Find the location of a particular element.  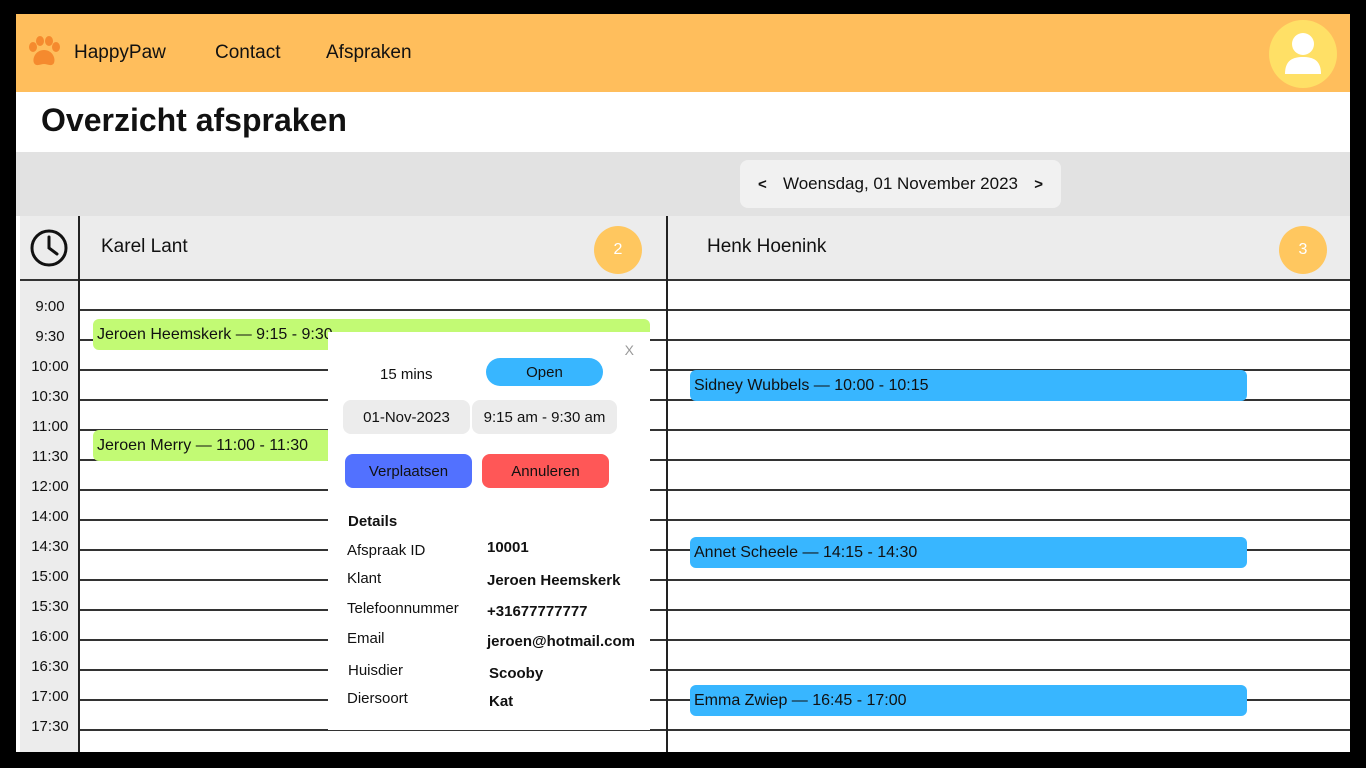

appointment-time-chip: 9:15 am - 9:30 am is located at coordinates (544, 417).